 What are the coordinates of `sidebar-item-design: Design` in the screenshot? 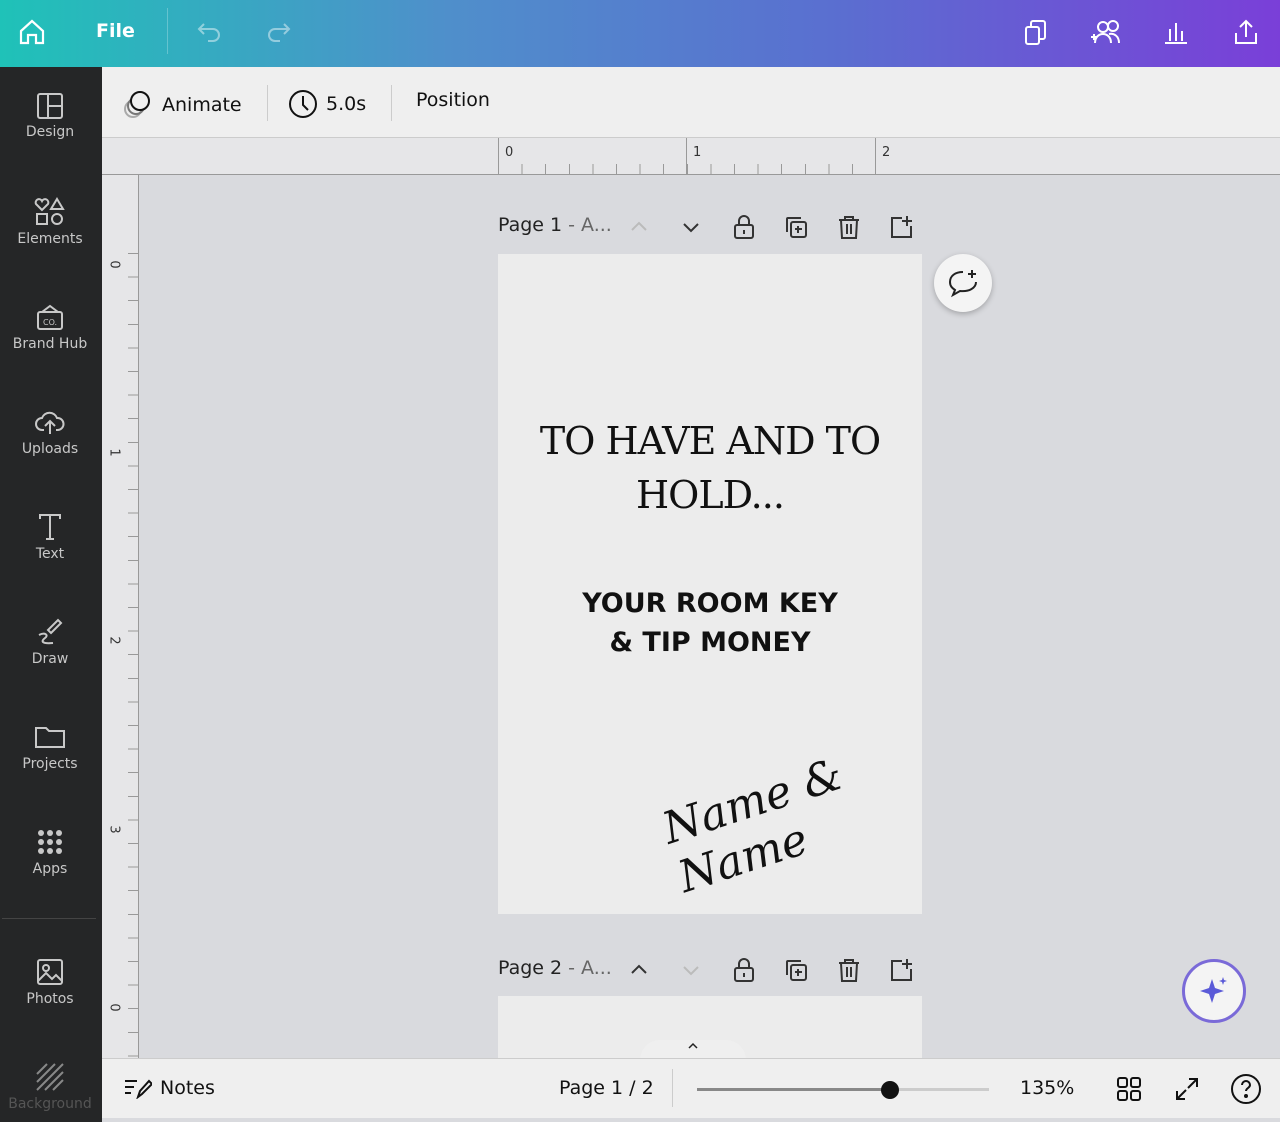 It's located at (50, 116).